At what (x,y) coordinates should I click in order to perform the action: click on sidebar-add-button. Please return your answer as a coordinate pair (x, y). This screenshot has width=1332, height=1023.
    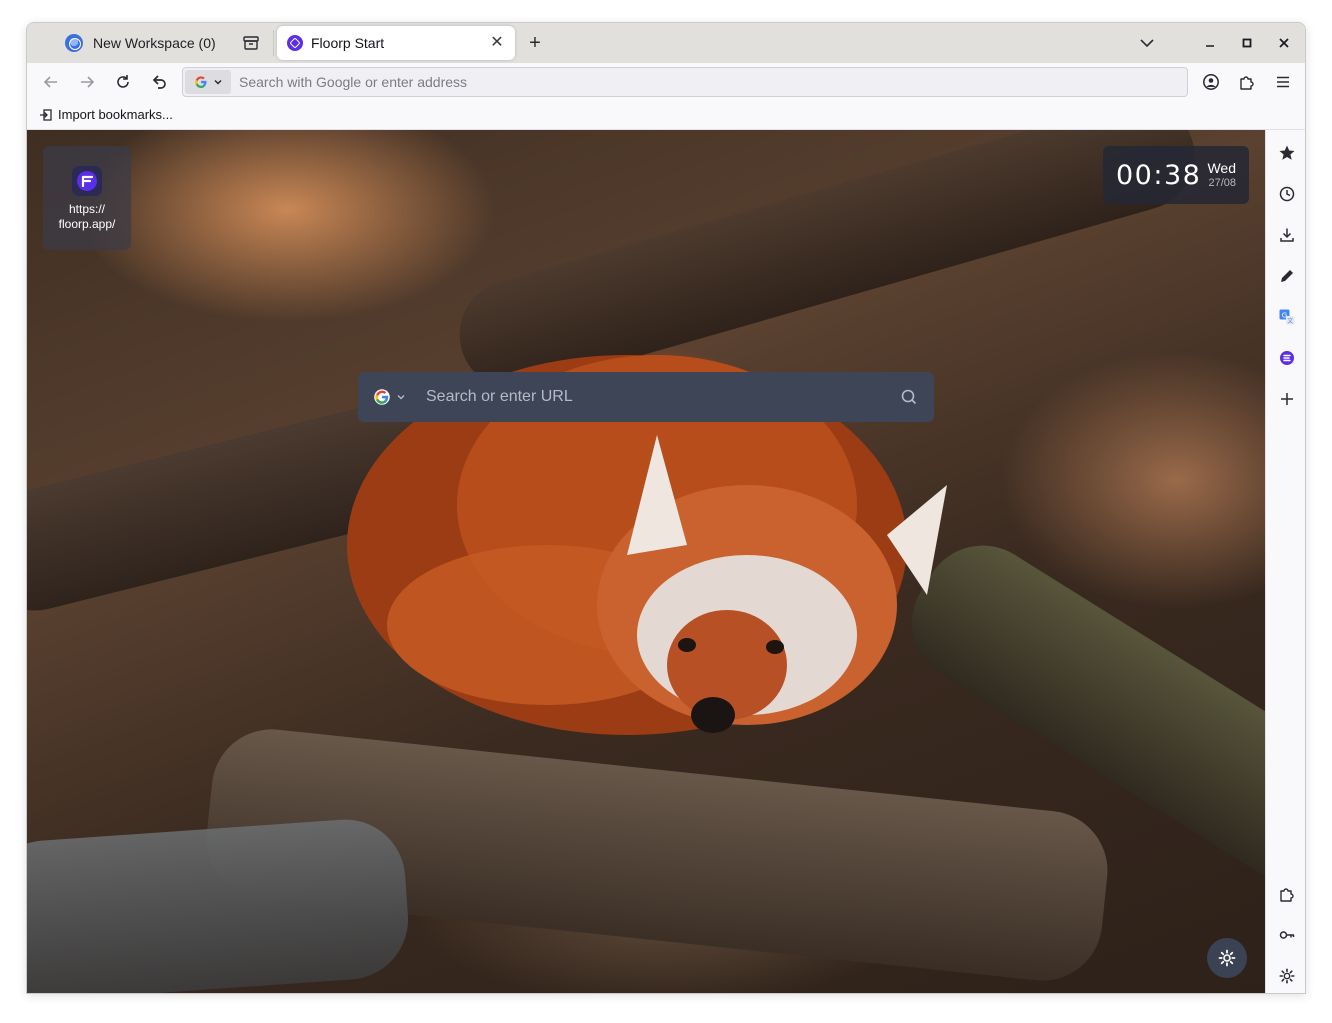
    Looking at the image, I should click on (1287, 399).